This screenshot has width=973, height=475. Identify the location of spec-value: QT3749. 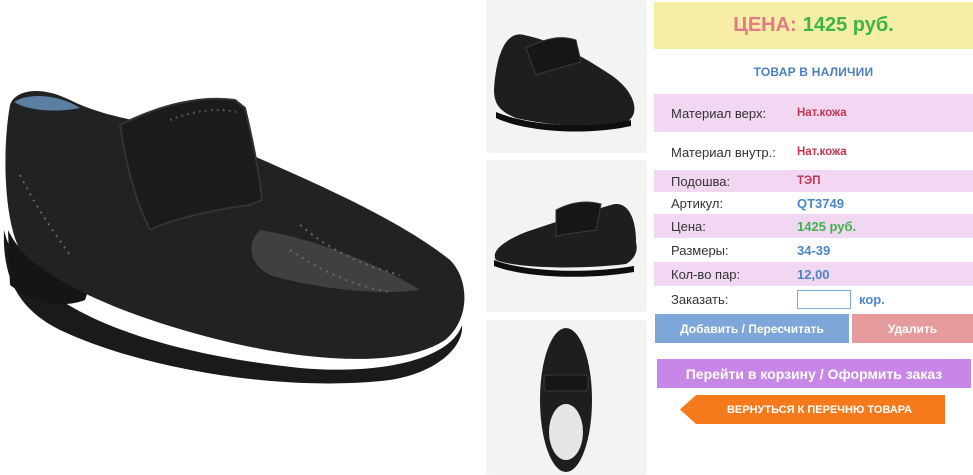
(820, 203).